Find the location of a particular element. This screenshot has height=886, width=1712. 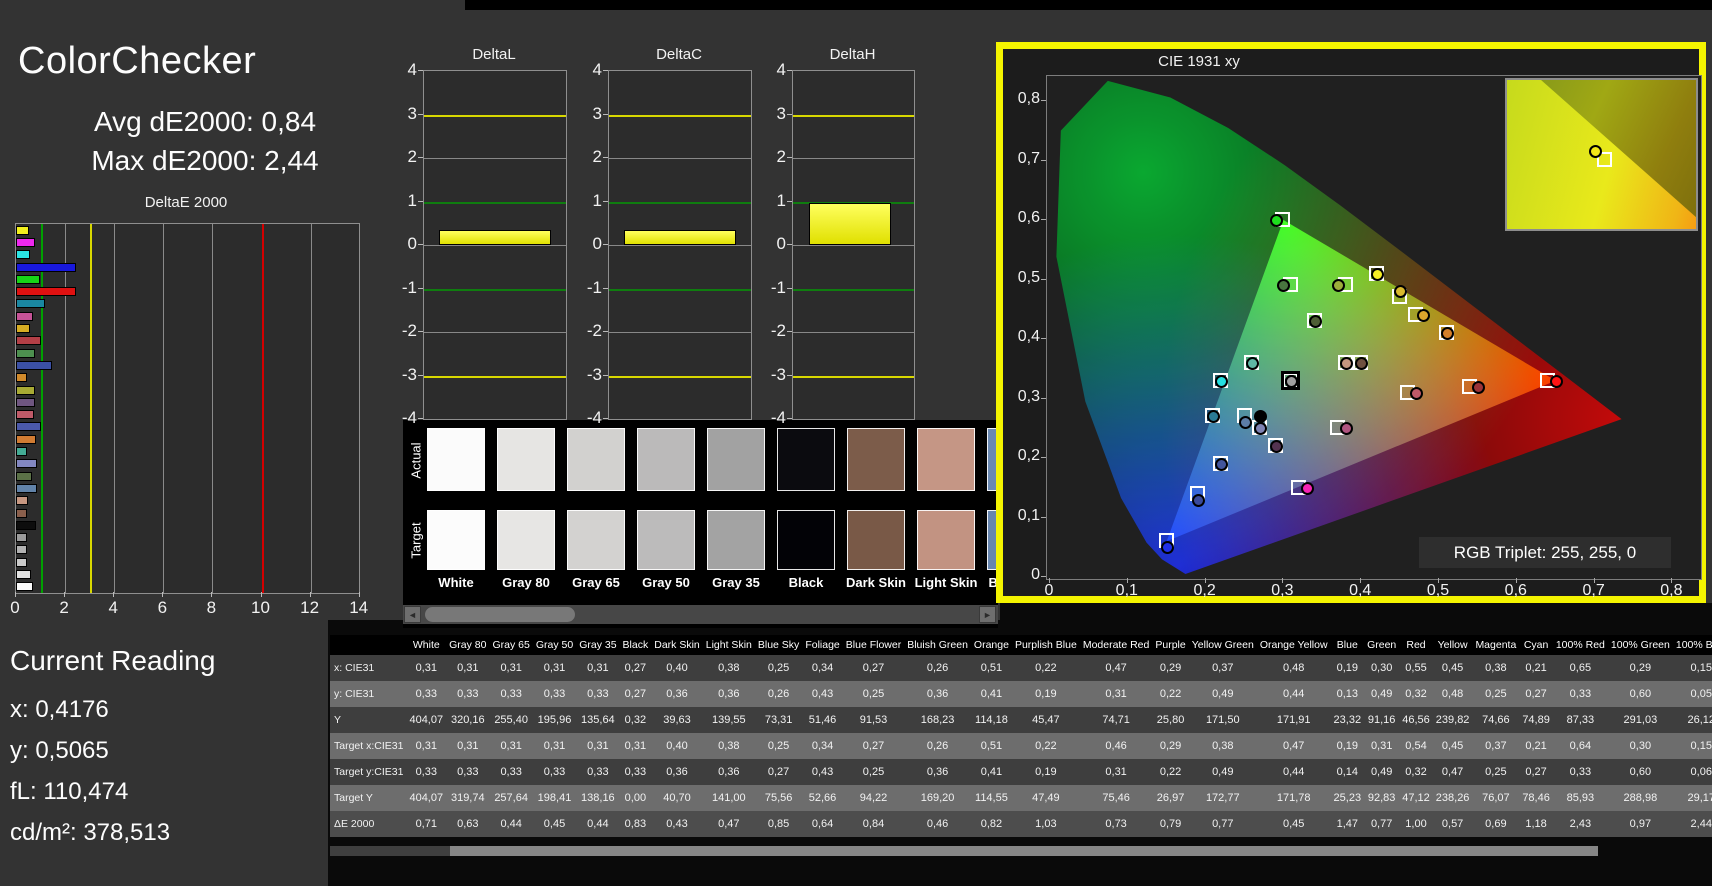

table-cell: 171,50 is located at coordinates (1222, 720).